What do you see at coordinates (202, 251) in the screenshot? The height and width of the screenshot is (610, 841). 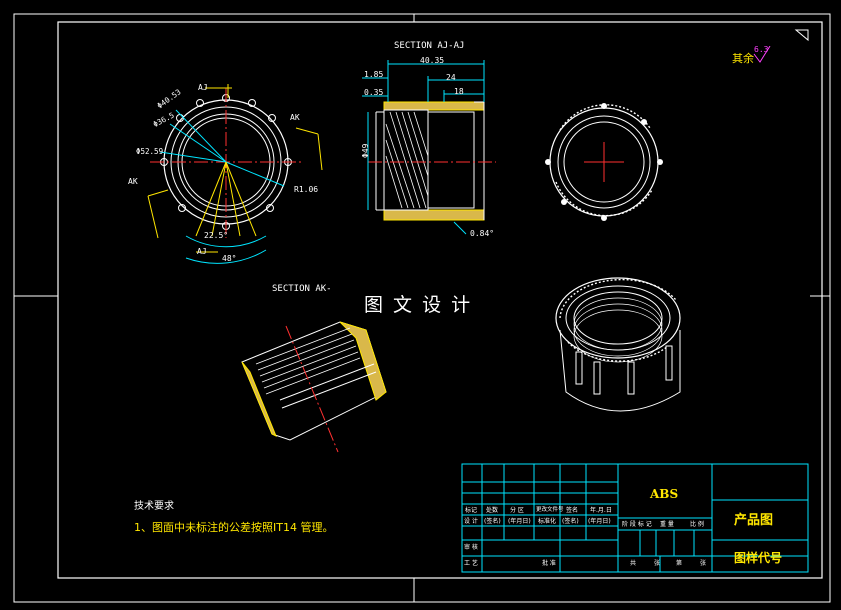 I see `label-aj-bottom: AJ` at bounding box center [202, 251].